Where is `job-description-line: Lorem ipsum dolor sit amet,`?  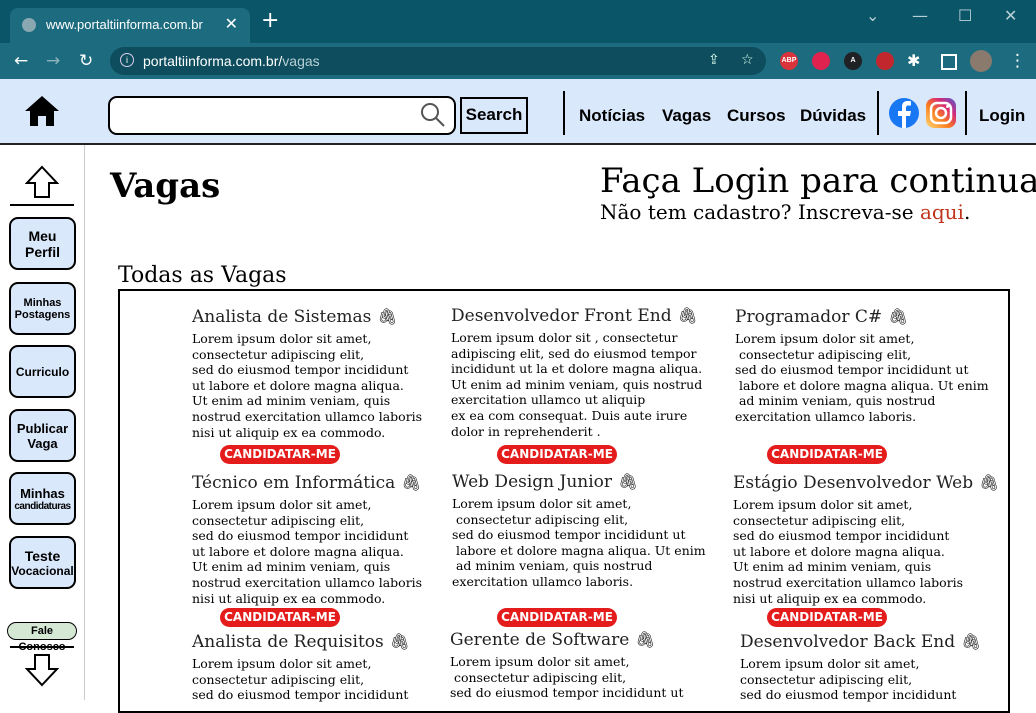
job-description-line: Lorem ipsum dolor sit amet, is located at coordinates (823, 504).